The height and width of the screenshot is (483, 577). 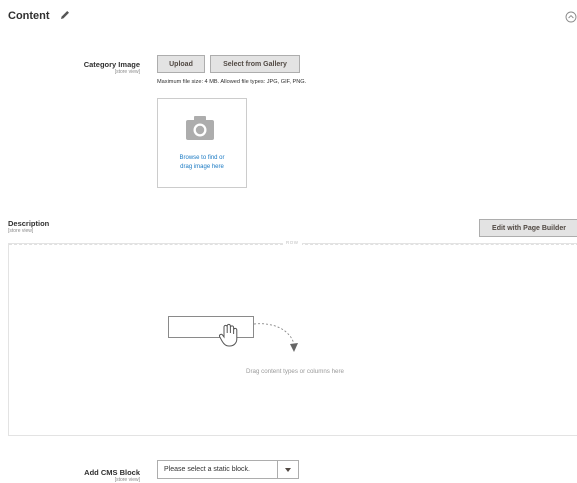 What do you see at coordinates (29, 223) in the screenshot?
I see `description-label: Description` at bounding box center [29, 223].